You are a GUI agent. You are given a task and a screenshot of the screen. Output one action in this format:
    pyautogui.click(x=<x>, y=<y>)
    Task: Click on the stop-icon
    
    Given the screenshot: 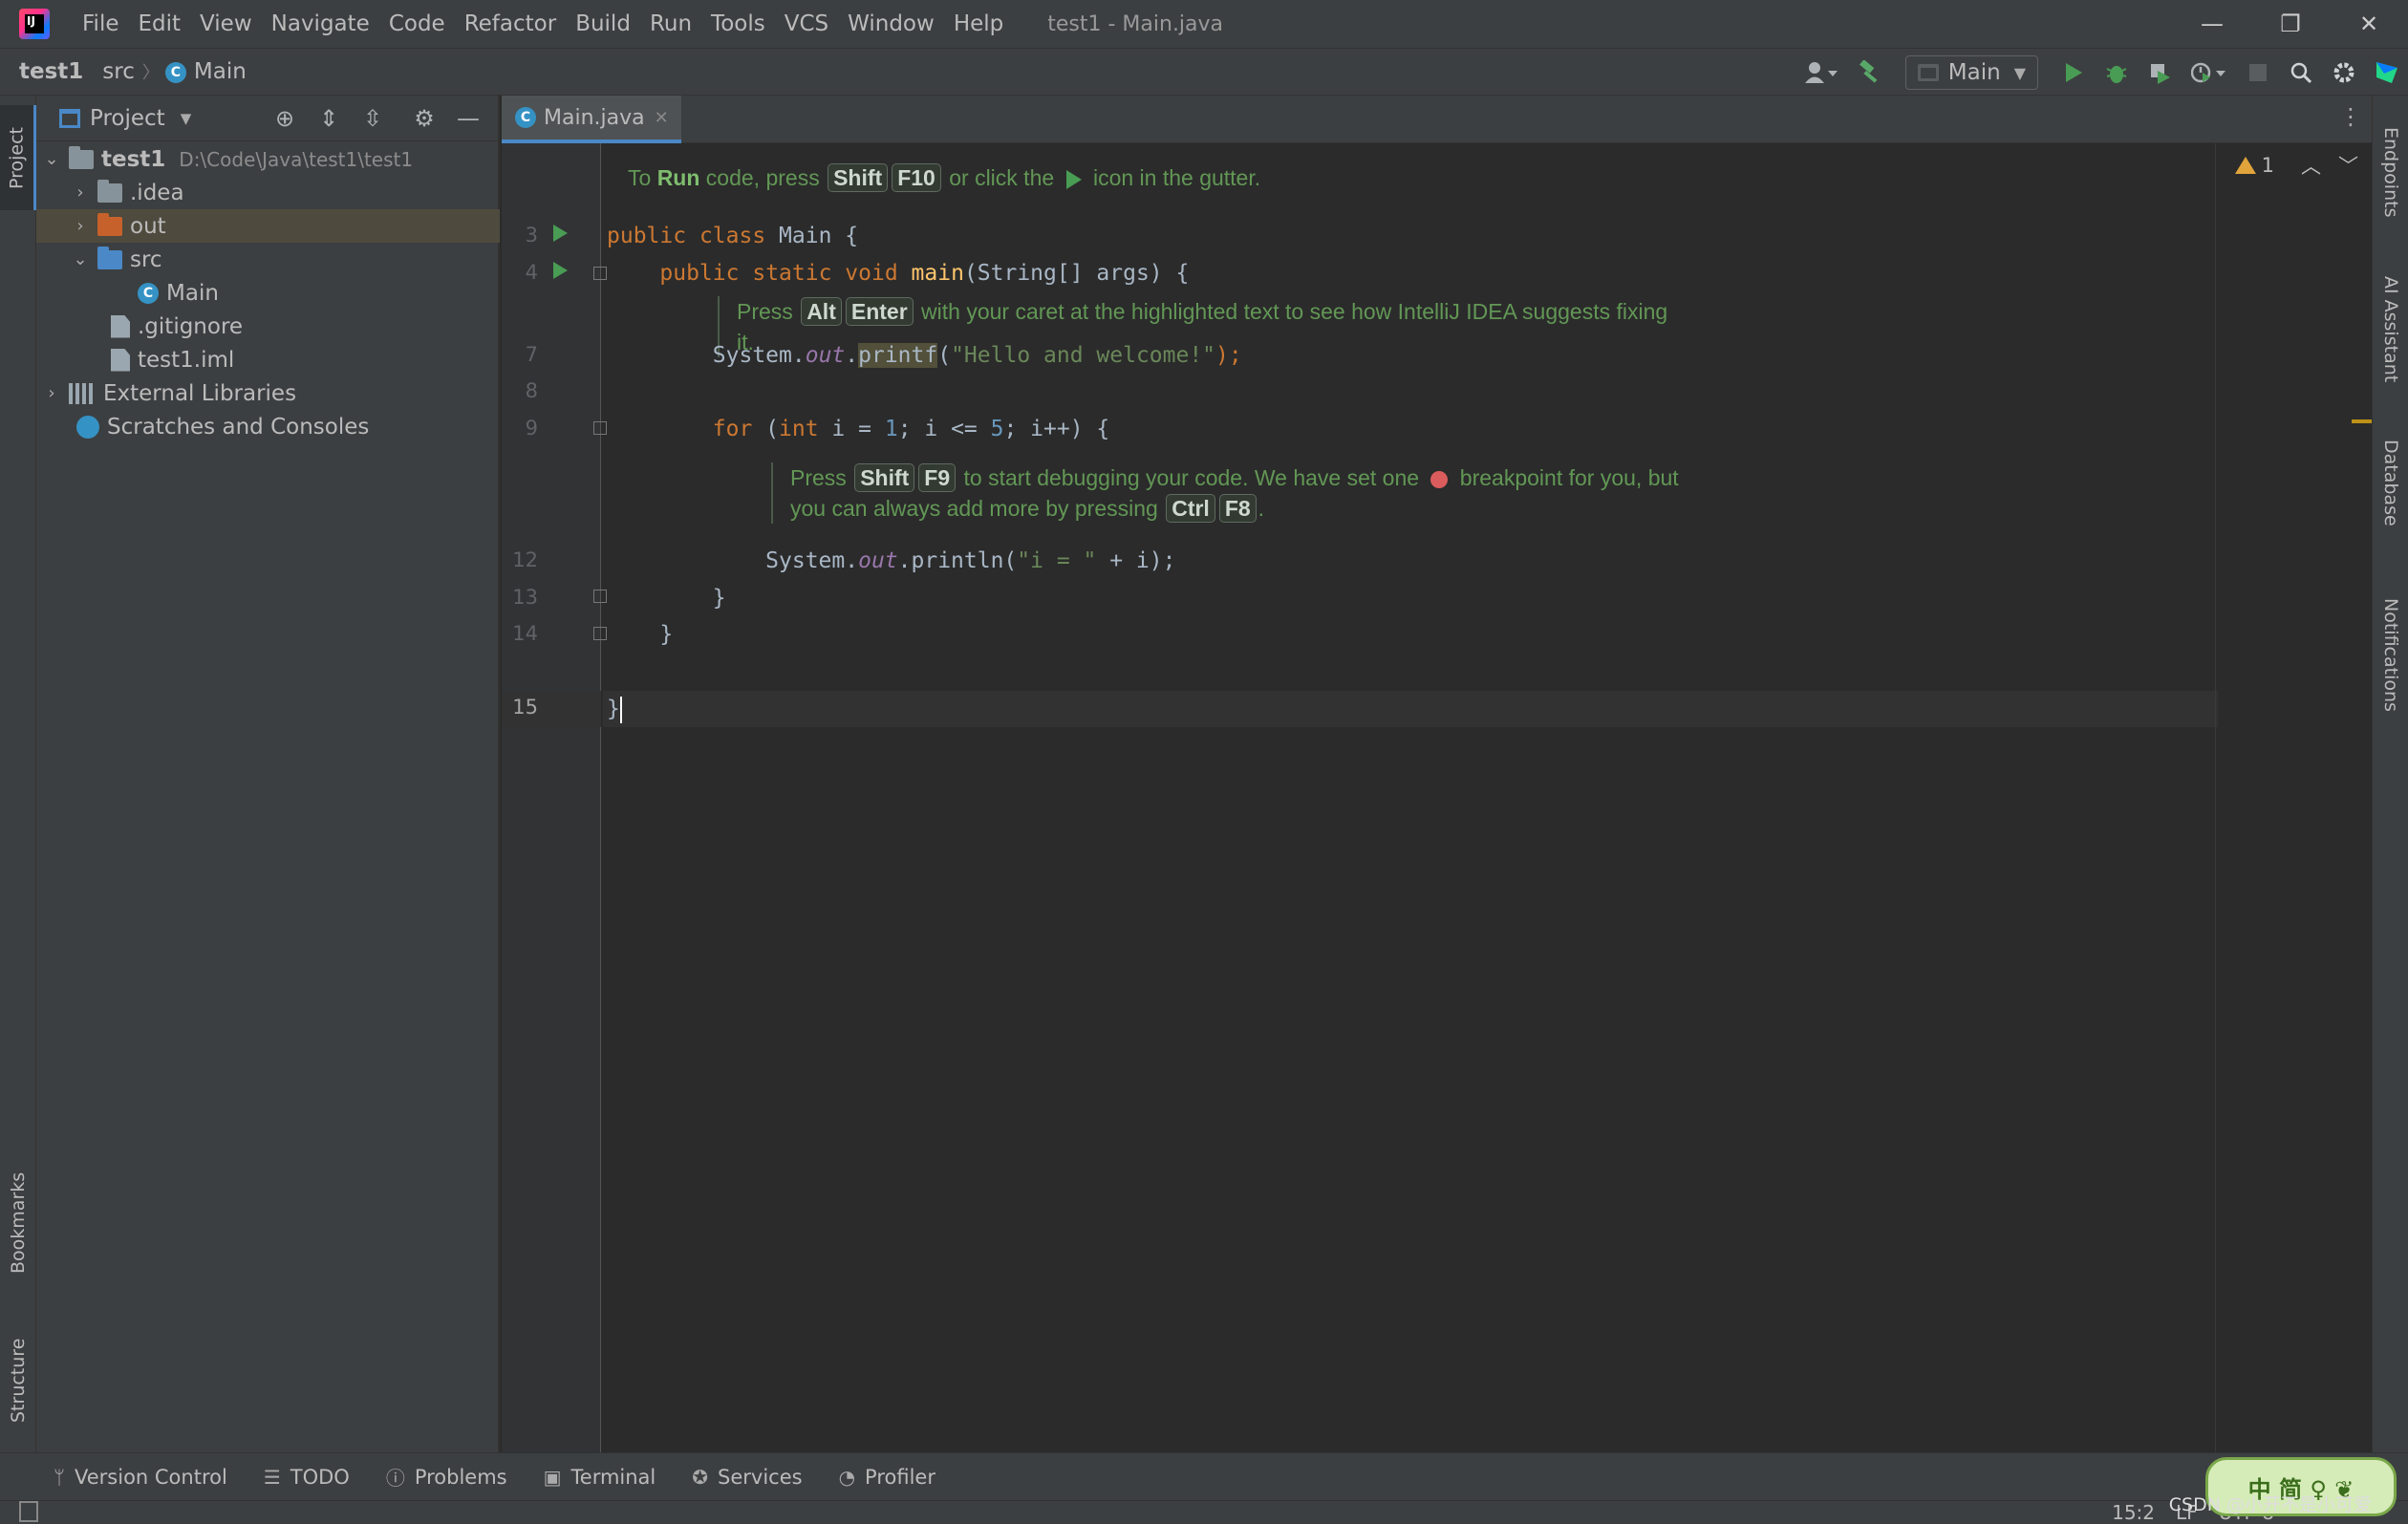 What is the action you would take?
    pyautogui.click(x=2257, y=73)
    